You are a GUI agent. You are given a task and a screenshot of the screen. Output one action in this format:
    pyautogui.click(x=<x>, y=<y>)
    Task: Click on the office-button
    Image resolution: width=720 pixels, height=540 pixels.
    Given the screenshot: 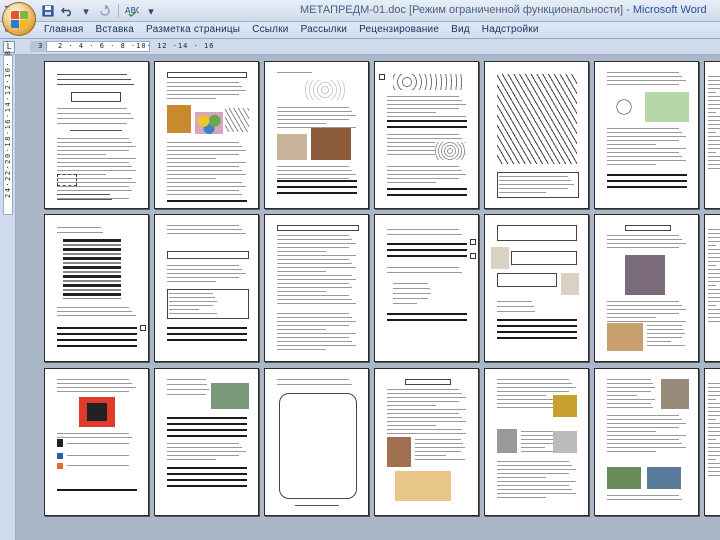 What is the action you would take?
    pyautogui.click(x=19, y=19)
    